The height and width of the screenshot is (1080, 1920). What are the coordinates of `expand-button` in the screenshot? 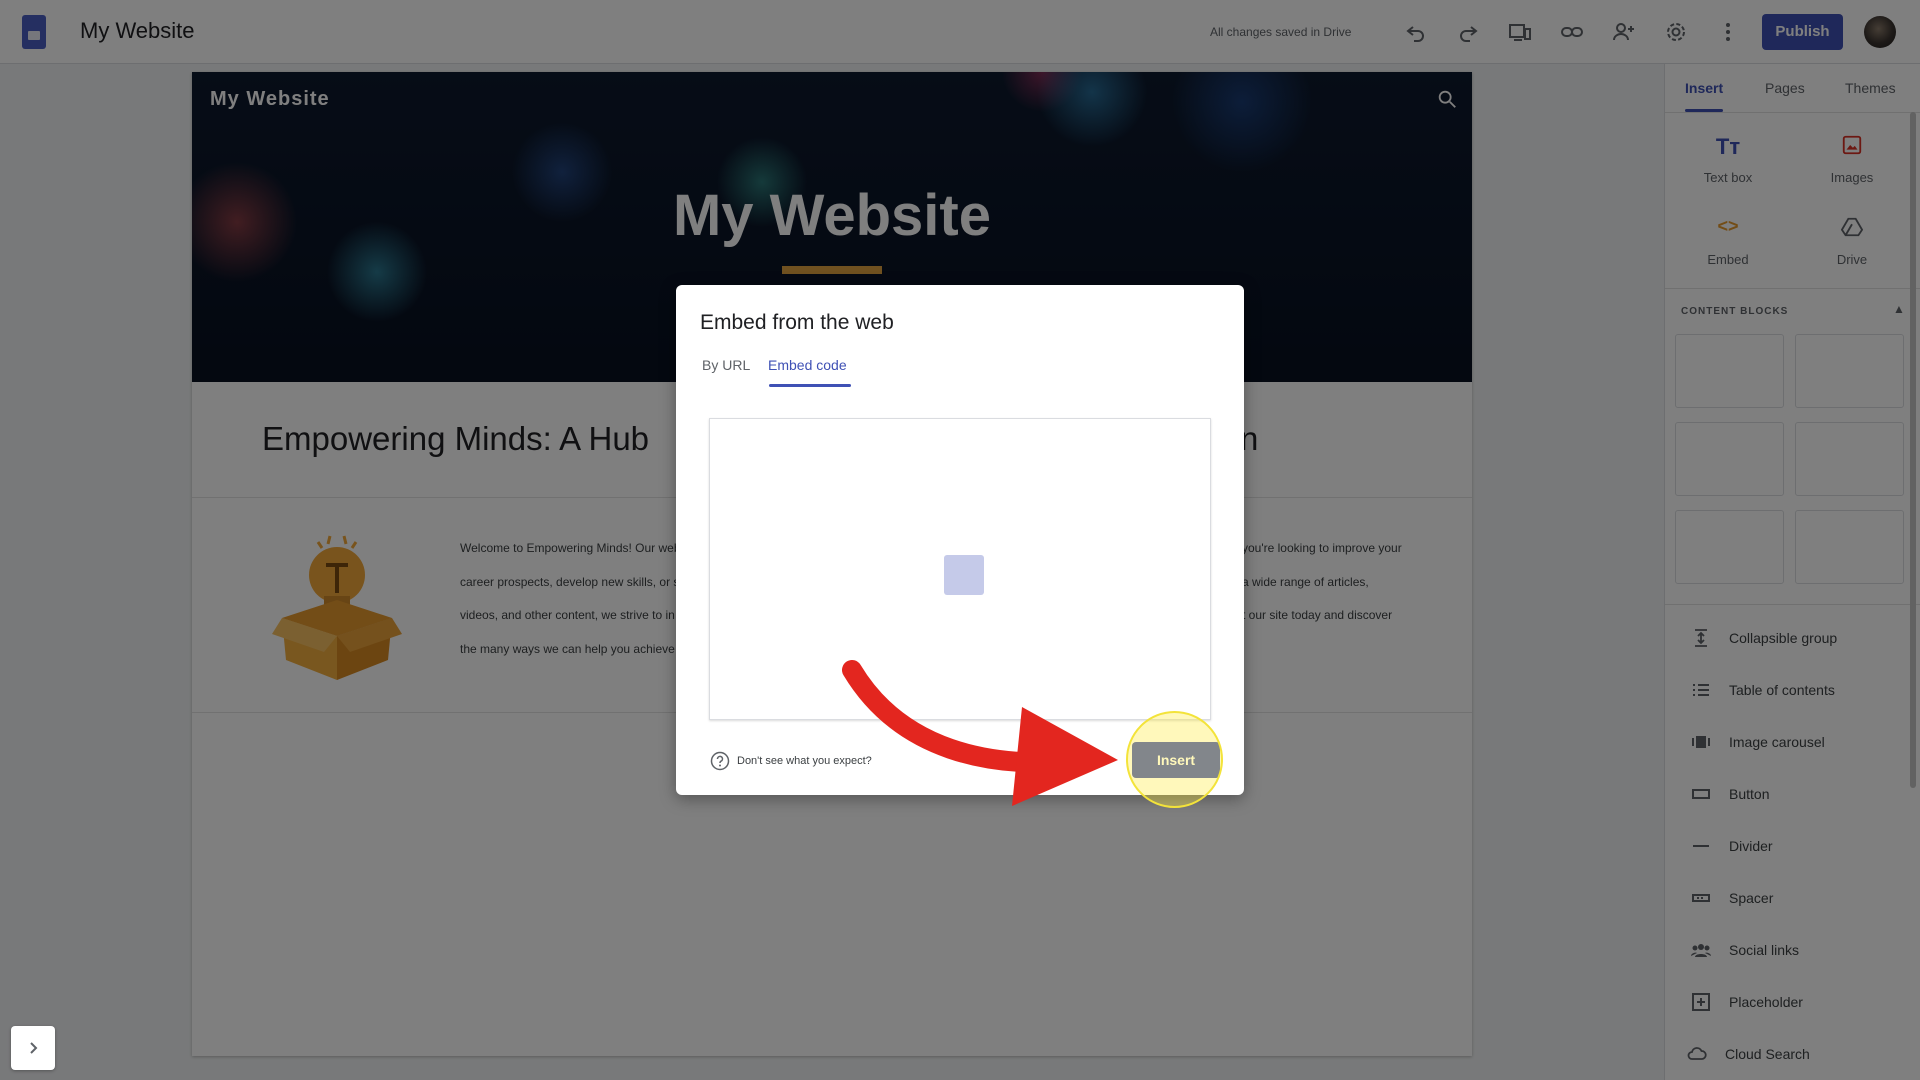 It's located at (33, 1048).